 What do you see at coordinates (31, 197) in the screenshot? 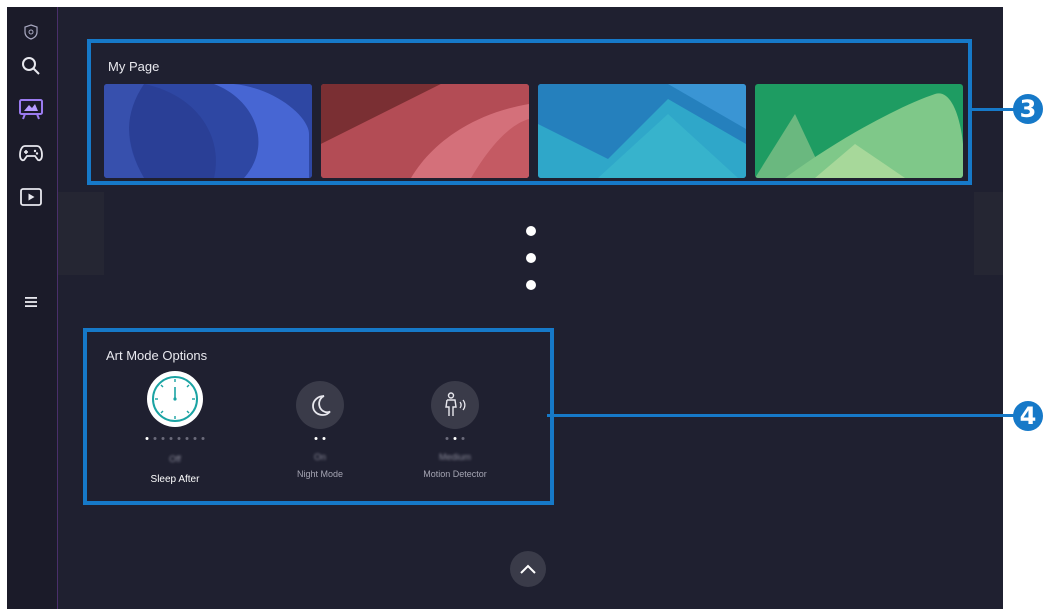
I see `media-icon` at bounding box center [31, 197].